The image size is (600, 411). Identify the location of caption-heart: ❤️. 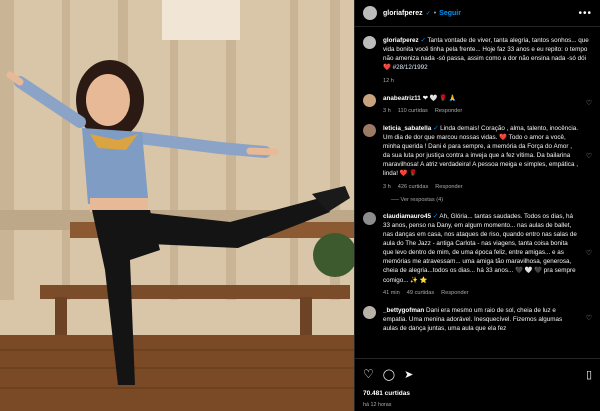
(387, 68).